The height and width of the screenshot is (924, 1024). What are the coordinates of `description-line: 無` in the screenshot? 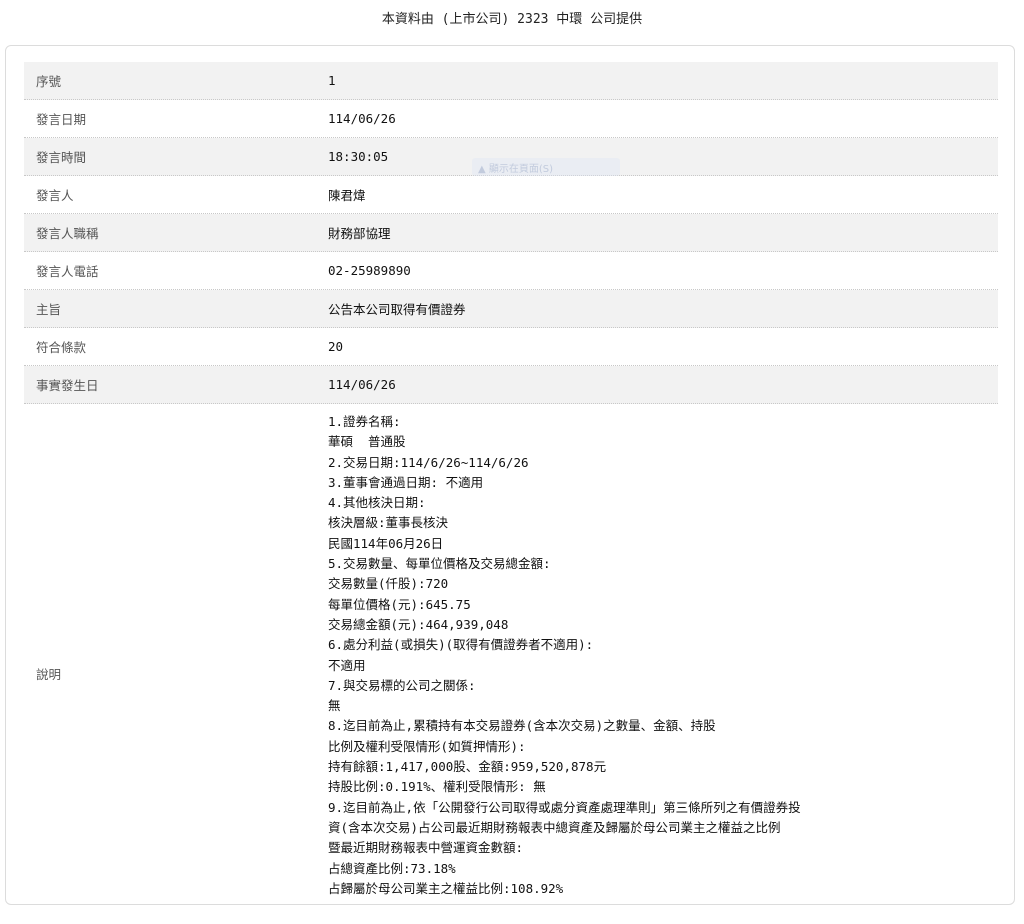 It's located at (334, 706).